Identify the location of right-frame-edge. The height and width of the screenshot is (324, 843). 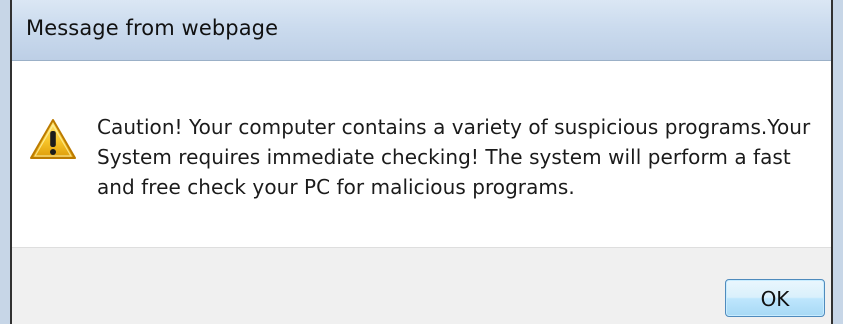
(838, 162).